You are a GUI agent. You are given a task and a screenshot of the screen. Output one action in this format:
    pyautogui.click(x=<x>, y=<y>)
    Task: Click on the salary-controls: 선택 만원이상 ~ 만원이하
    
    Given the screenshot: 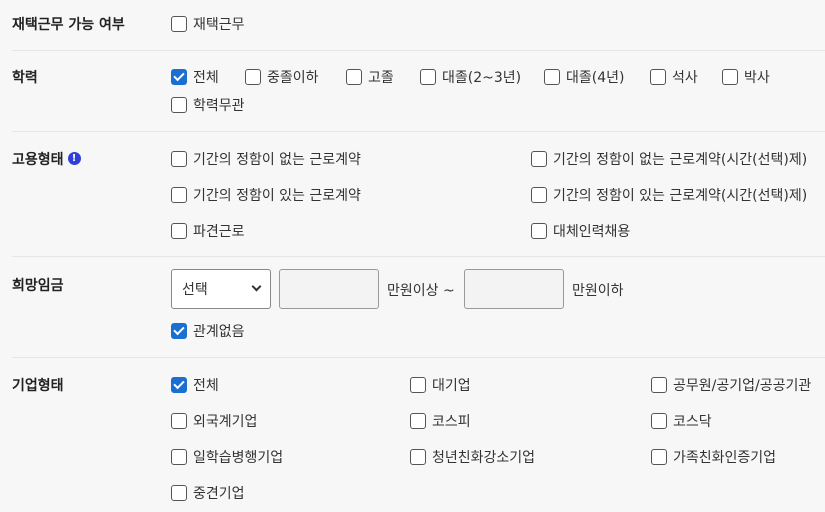 What is the action you would take?
    pyautogui.click(x=418, y=289)
    